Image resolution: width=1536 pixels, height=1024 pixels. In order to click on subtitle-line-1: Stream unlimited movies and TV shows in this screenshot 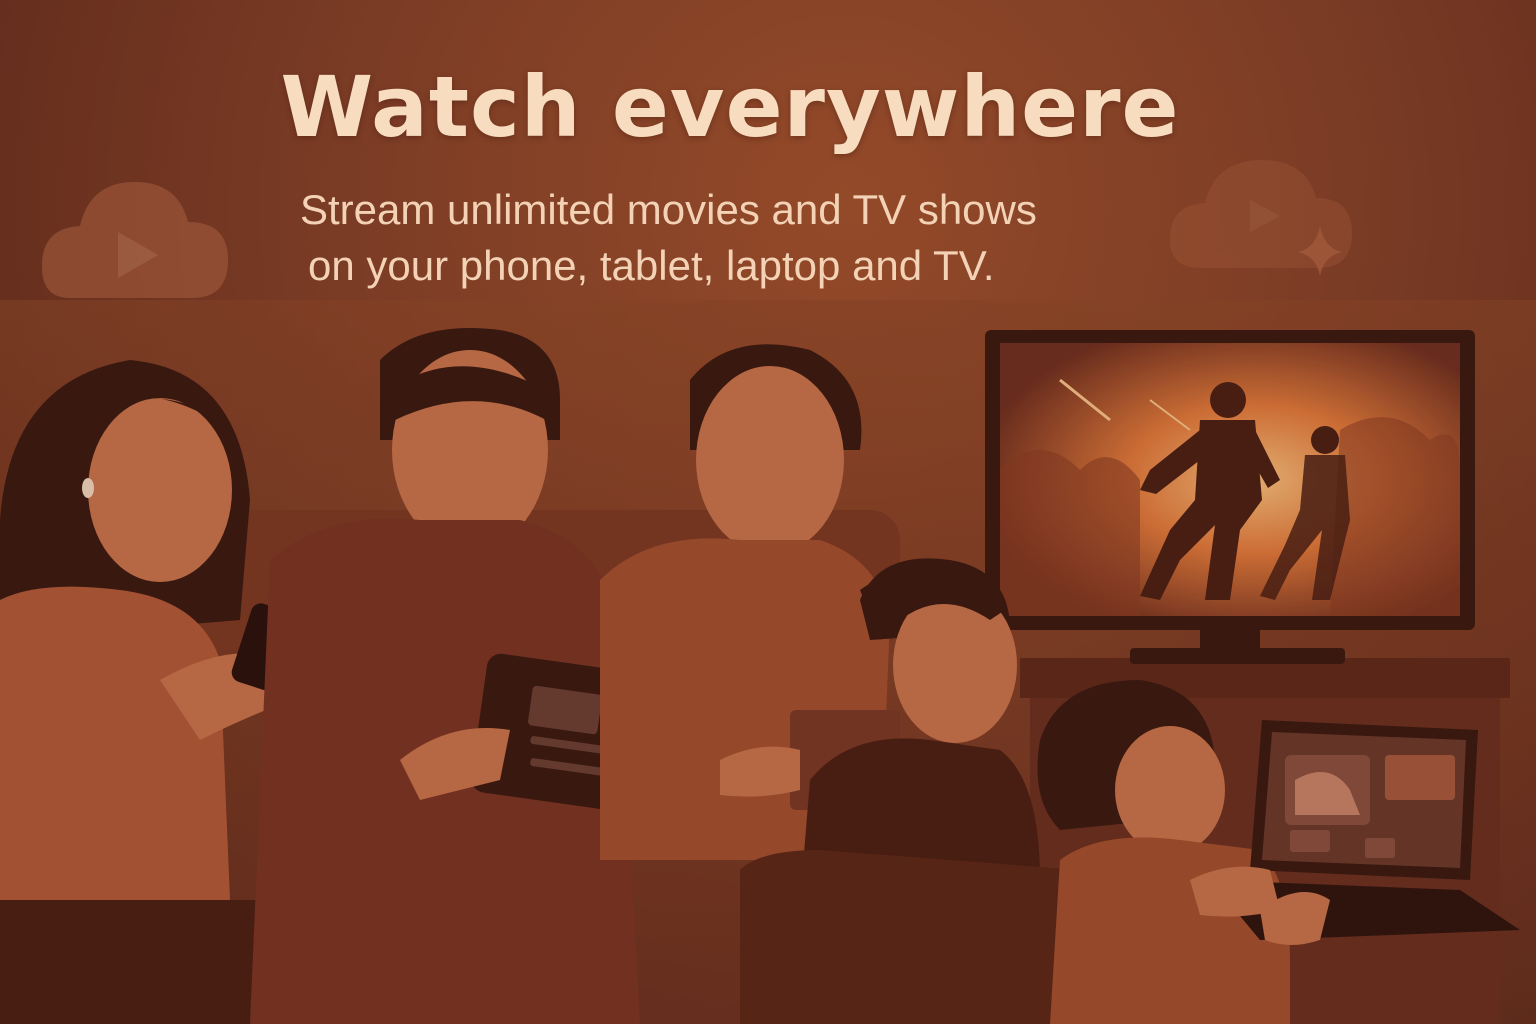, I will do `click(668, 209)`.